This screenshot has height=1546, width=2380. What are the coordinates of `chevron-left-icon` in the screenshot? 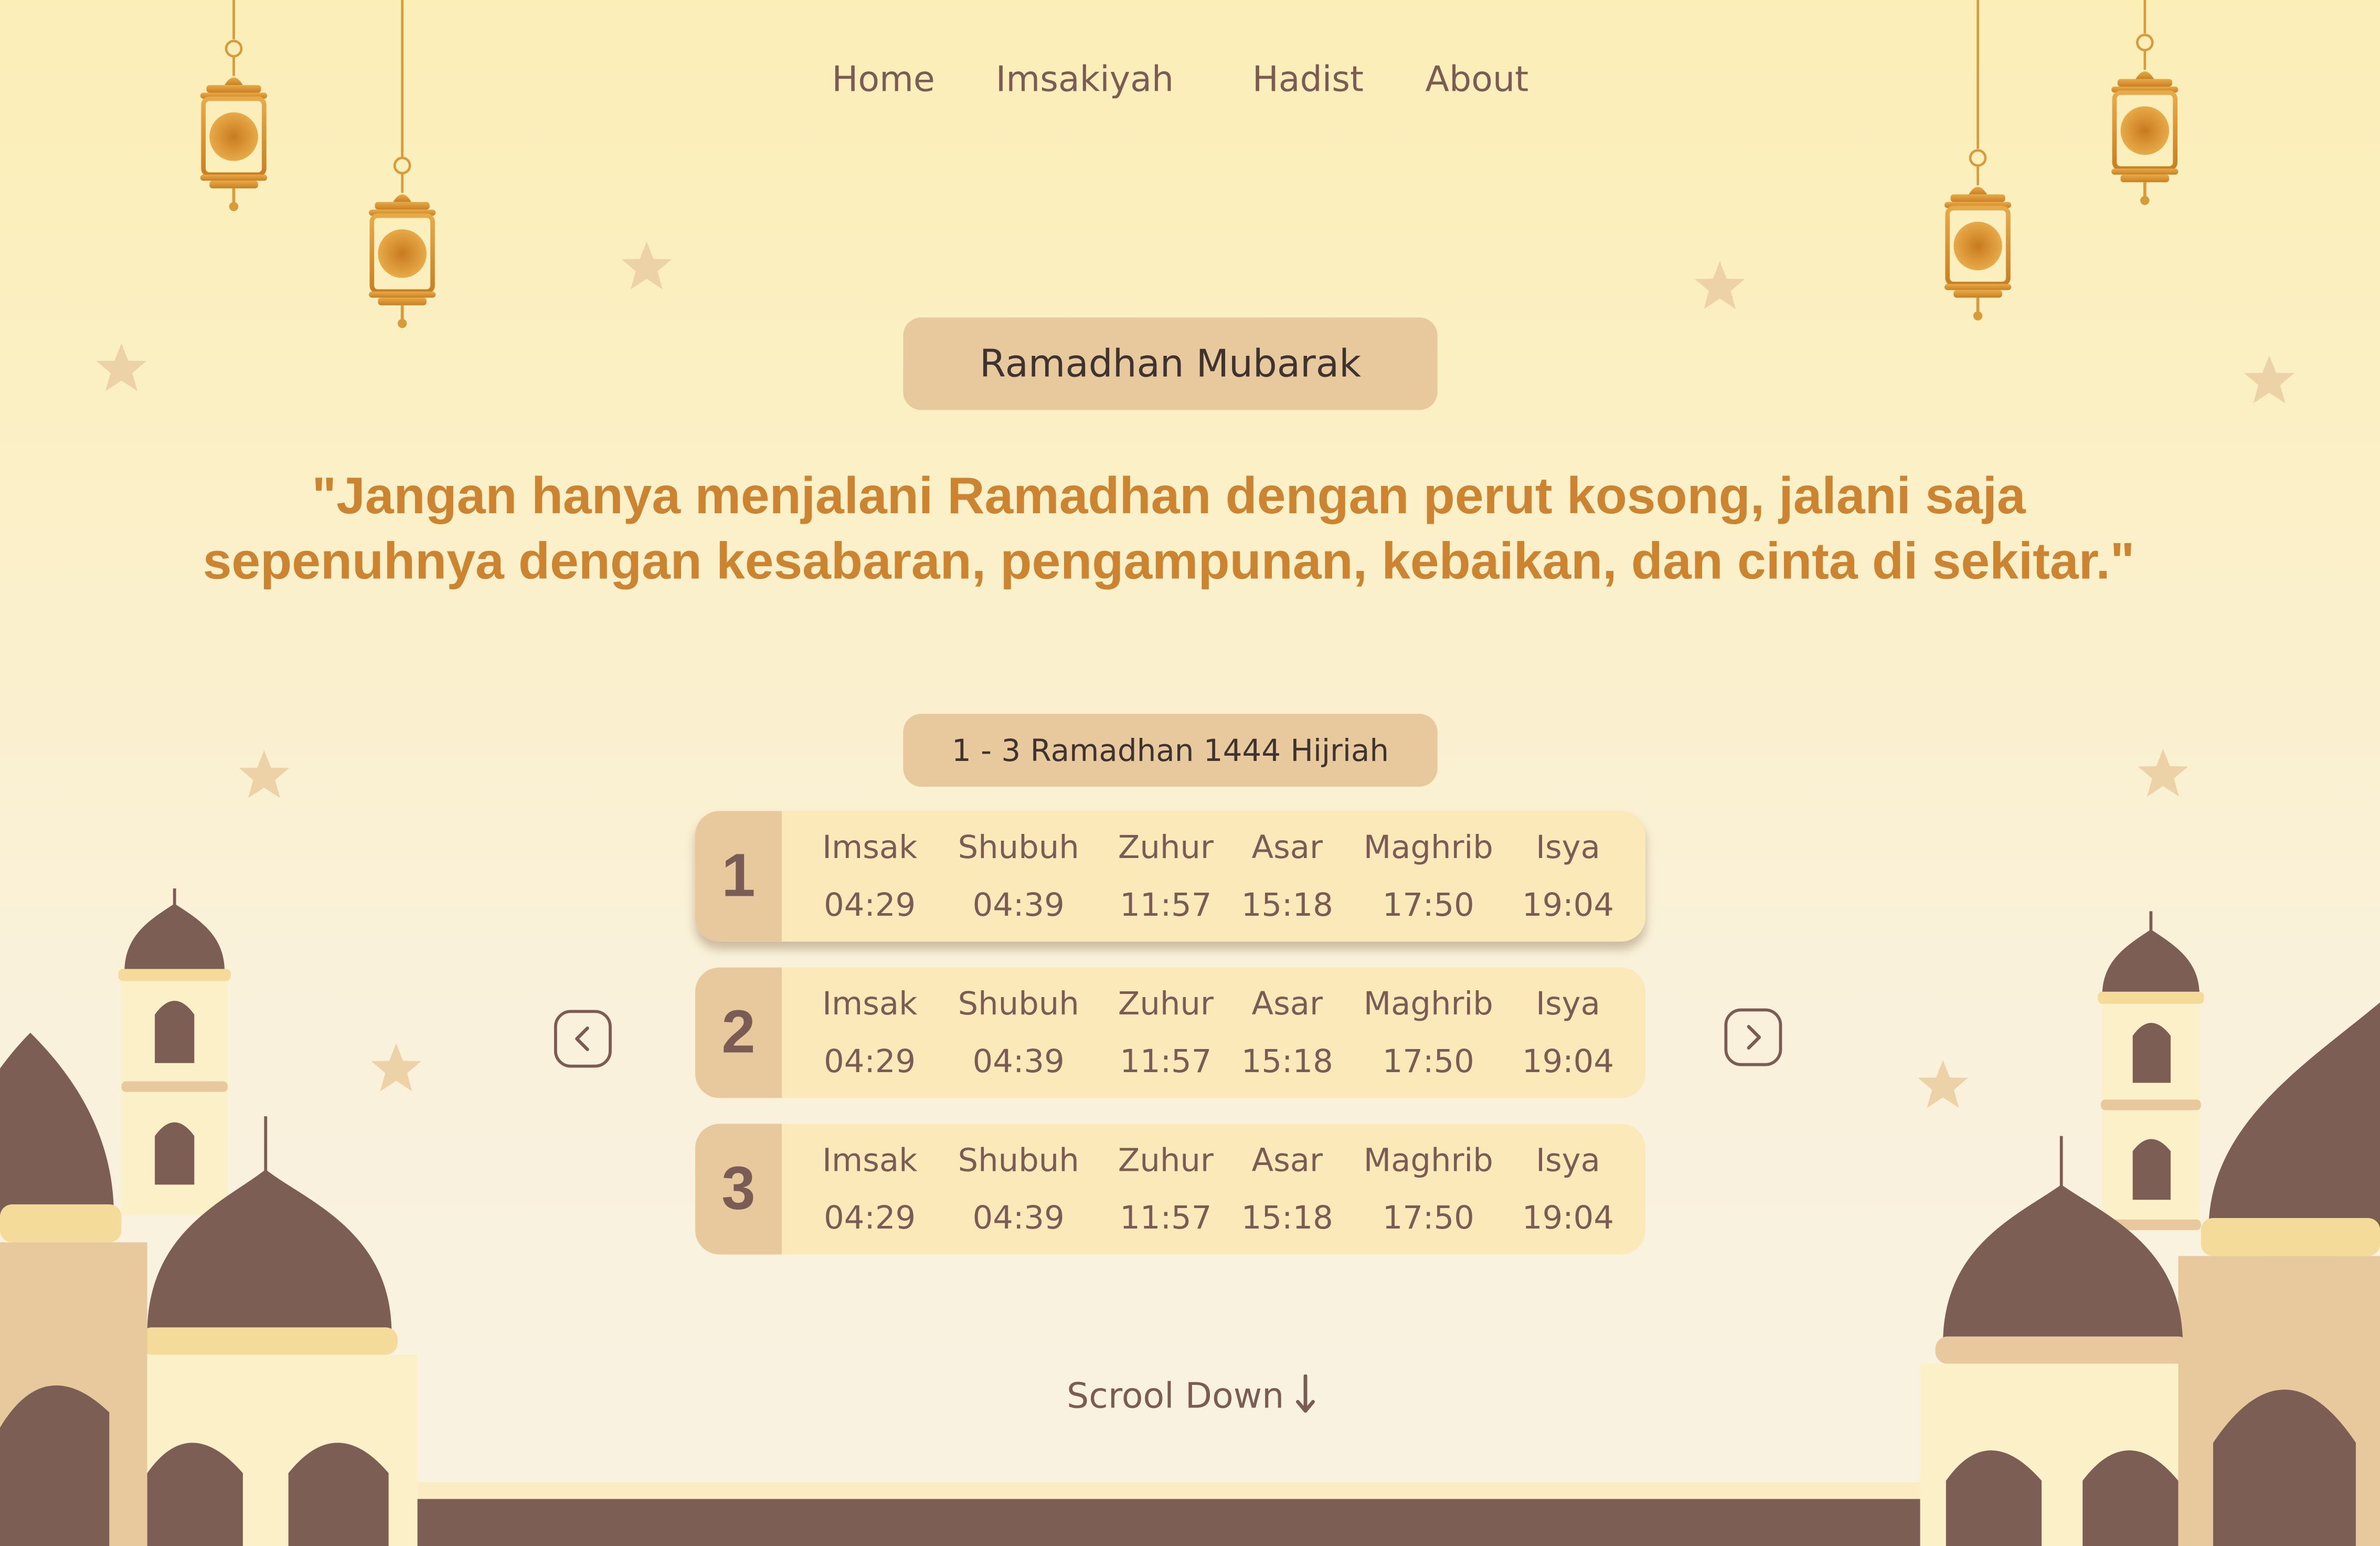 It's located at (582, 1038).